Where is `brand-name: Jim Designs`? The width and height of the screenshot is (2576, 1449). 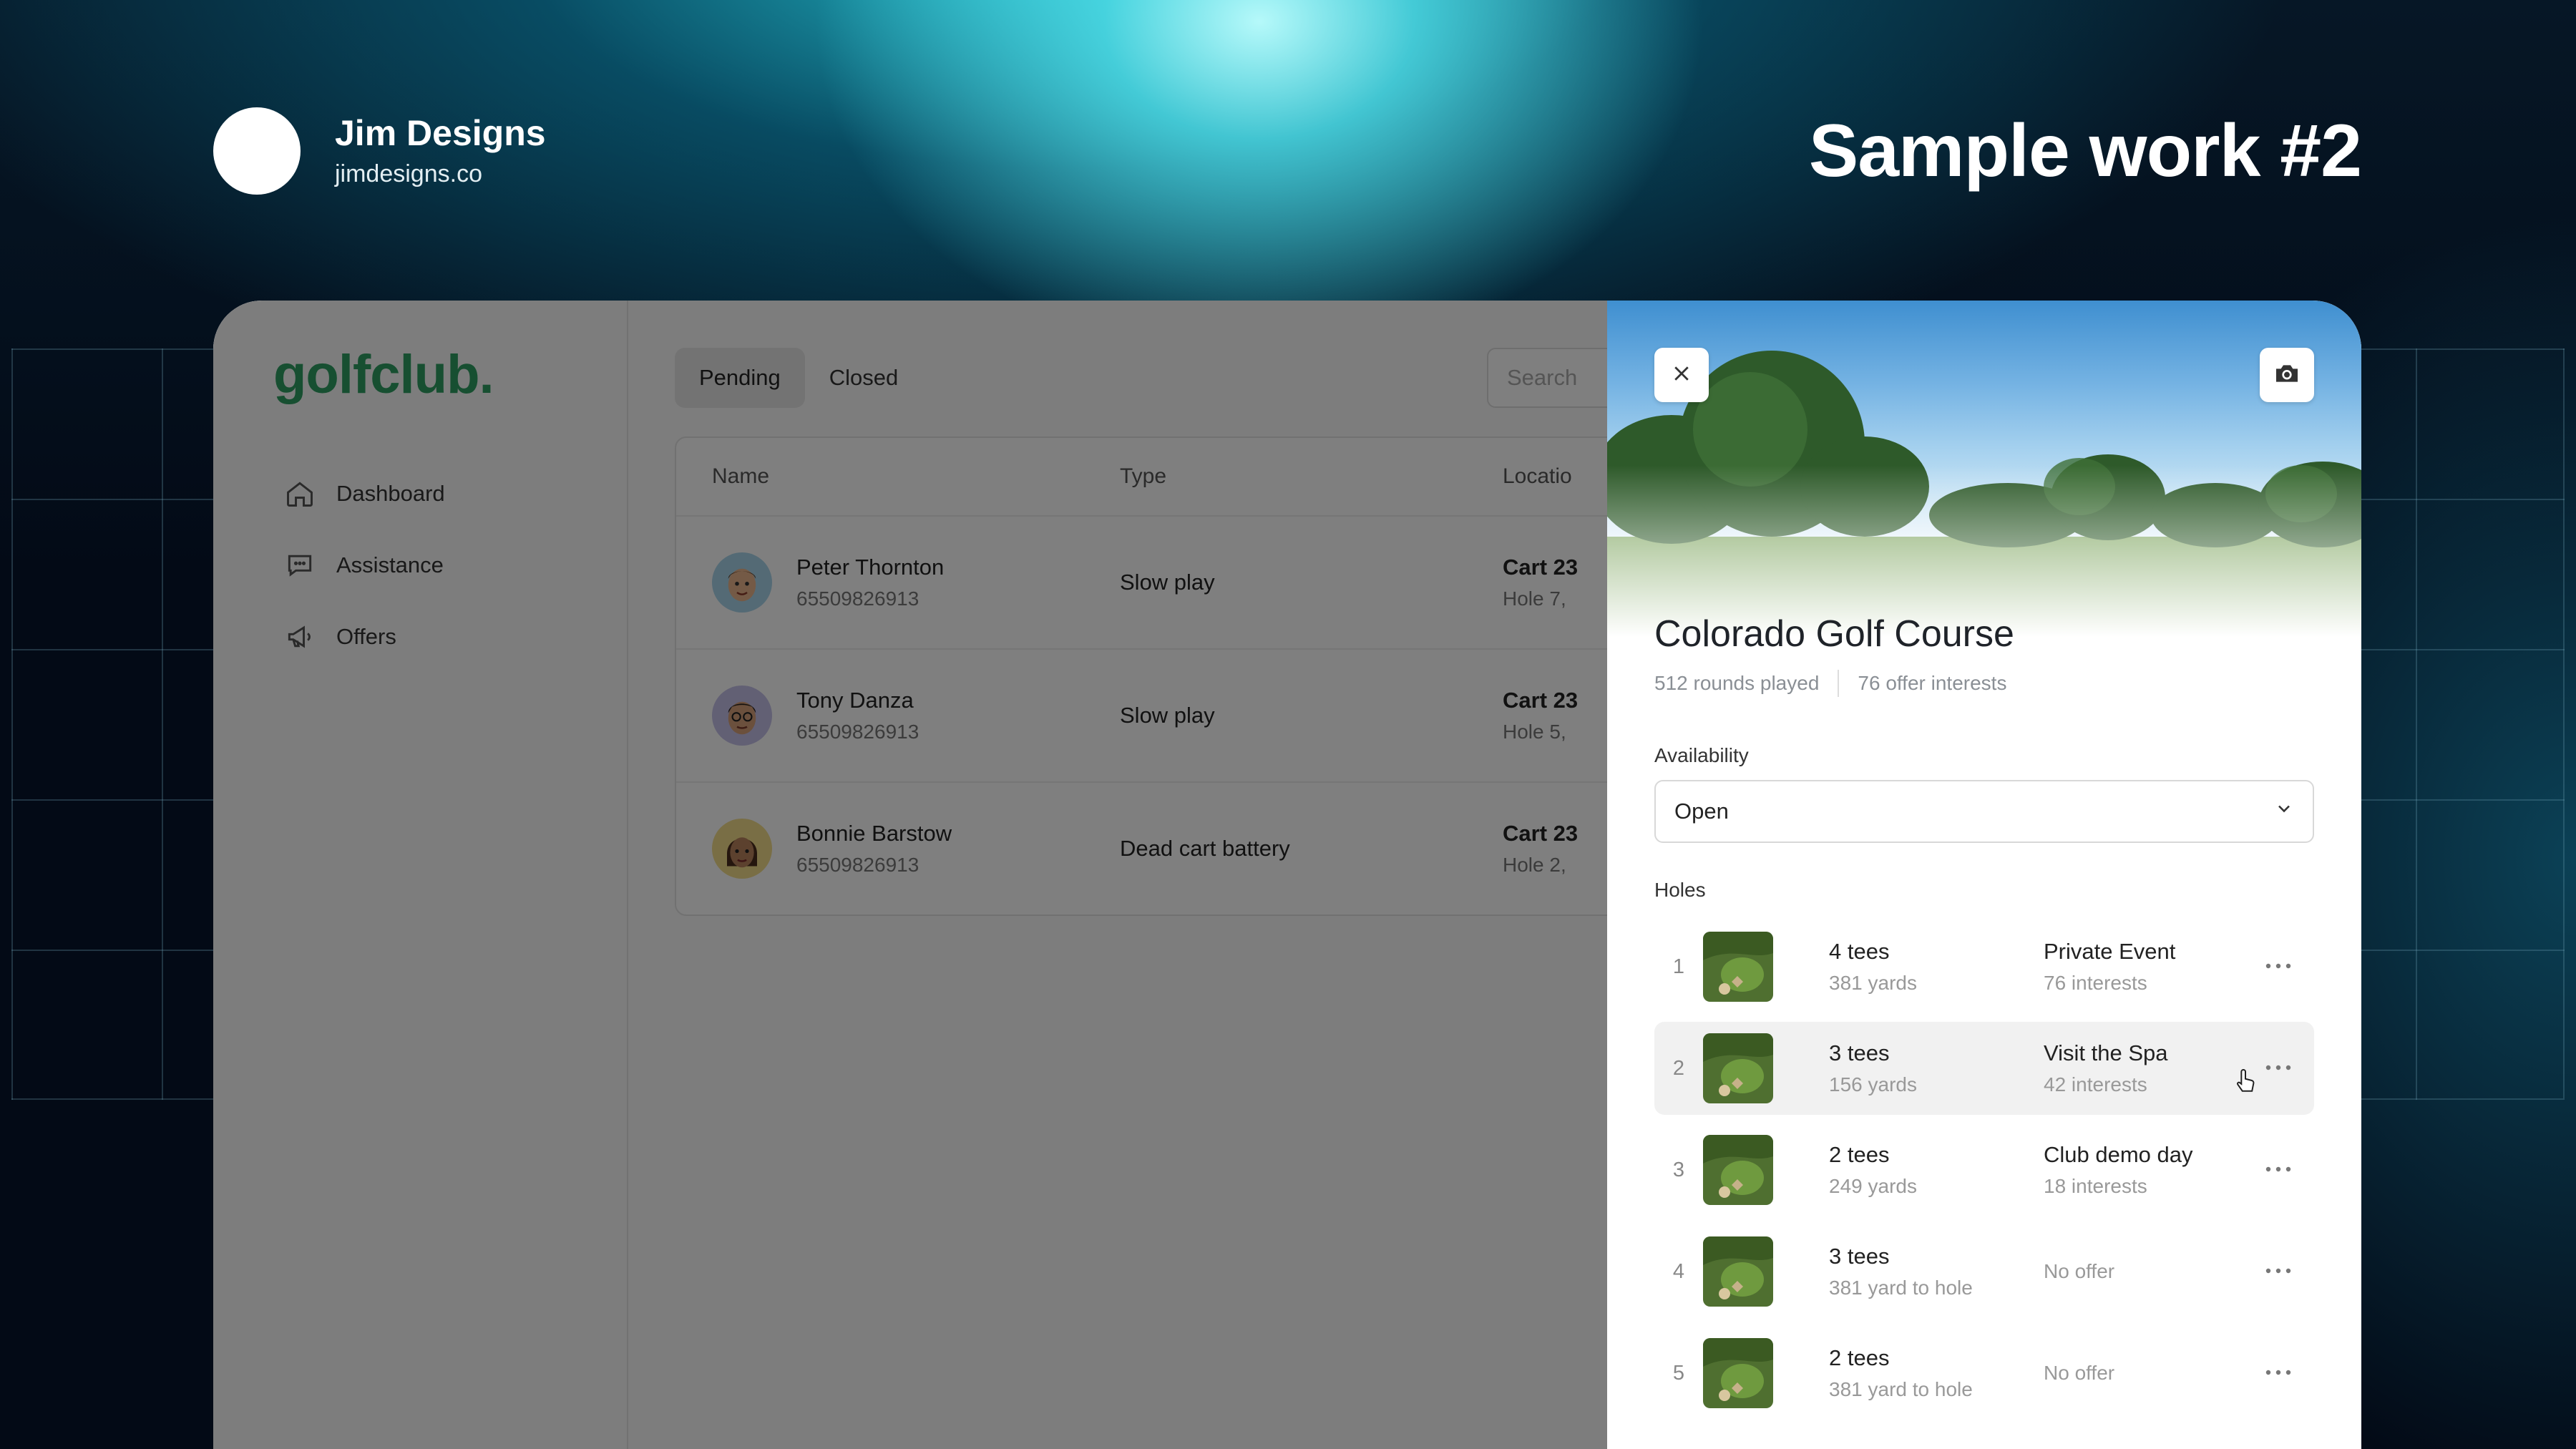
brand-name: Jim Designs is located at coordinates (440, 133).